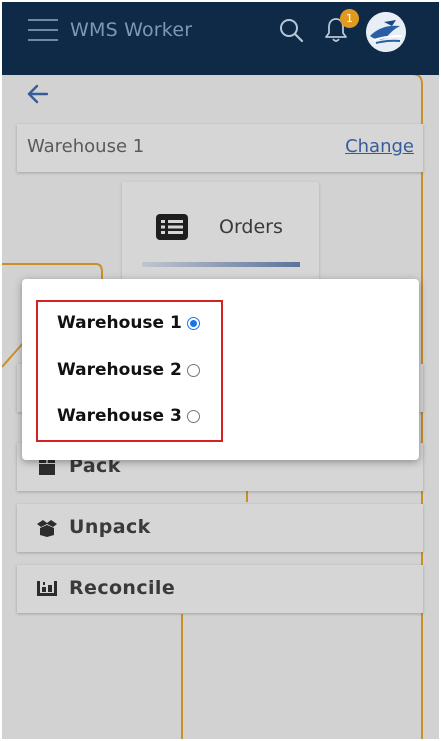 This screenshot has width=441, height=741. Describe the element at coordinates (119, 416) in the screenshot. I see `option-label: Warehouse 3` at that location.